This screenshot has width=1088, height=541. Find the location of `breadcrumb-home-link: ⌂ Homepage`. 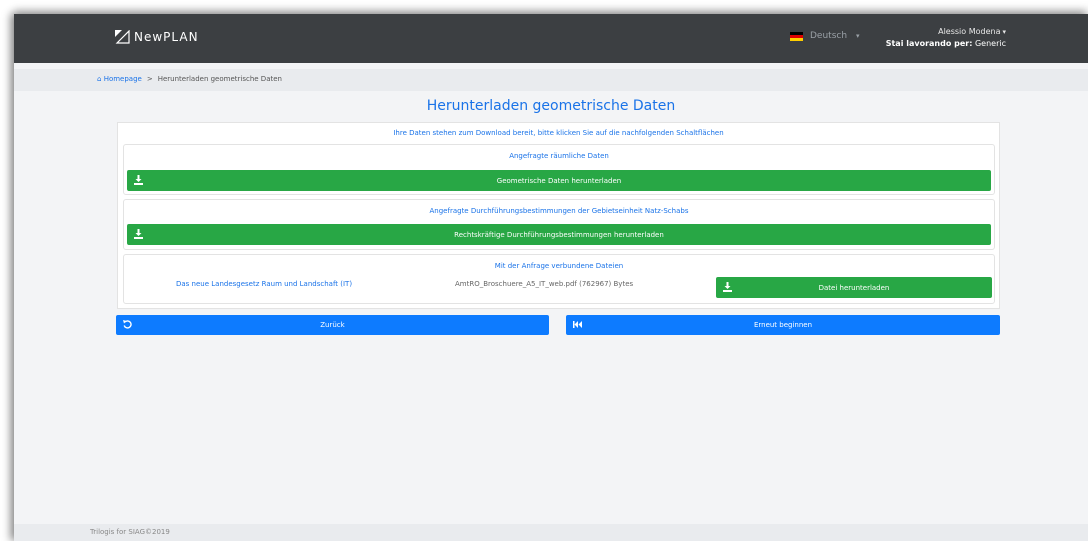

breadcrumb-home-link: ⌂ Homepage is located at coordinates (119, 79).